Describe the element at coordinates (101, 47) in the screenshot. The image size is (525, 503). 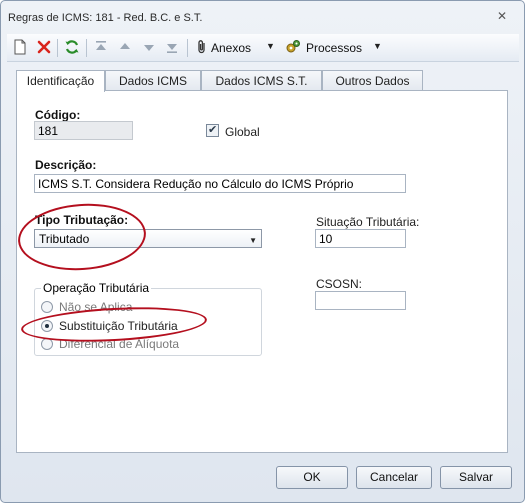
I see `move-first-icon` at that location.